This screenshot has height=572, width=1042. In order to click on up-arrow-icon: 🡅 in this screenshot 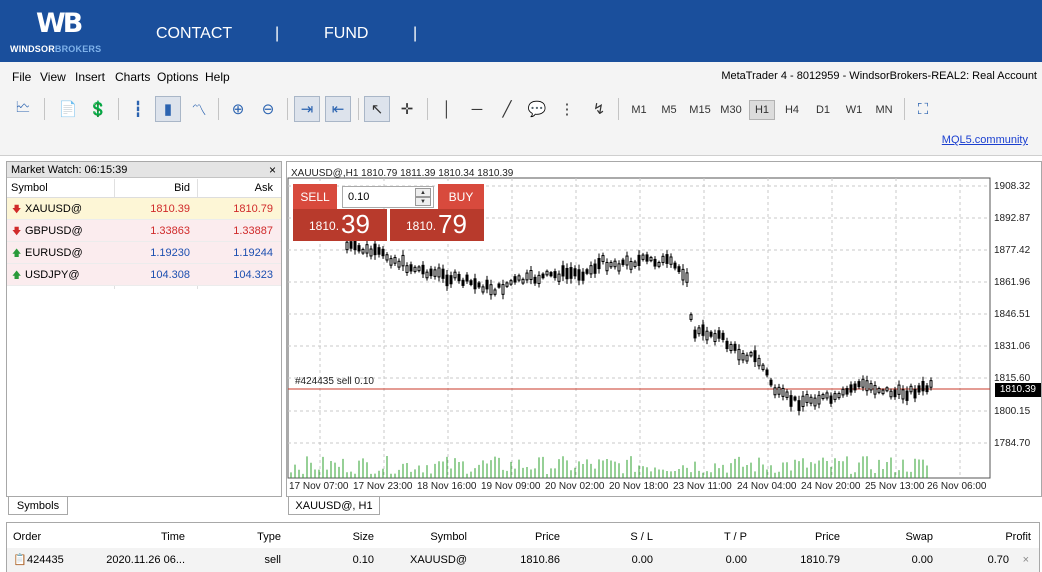, I will do `click(17, 275)`.